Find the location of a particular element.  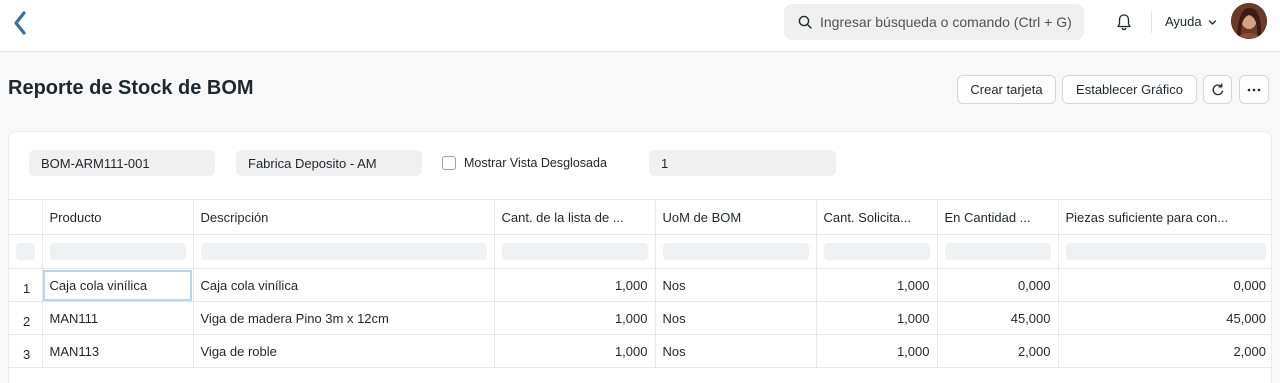

chevron-down-icon is located at coordinates (1213, 22).